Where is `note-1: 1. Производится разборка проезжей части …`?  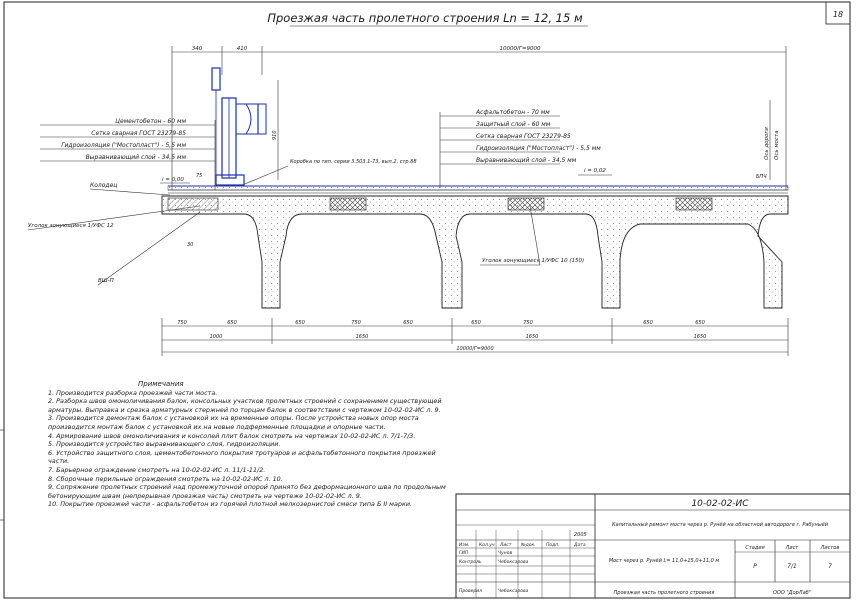
note-1: 1. Производится разборка проезжей части … is located at coordinates (133, 392).